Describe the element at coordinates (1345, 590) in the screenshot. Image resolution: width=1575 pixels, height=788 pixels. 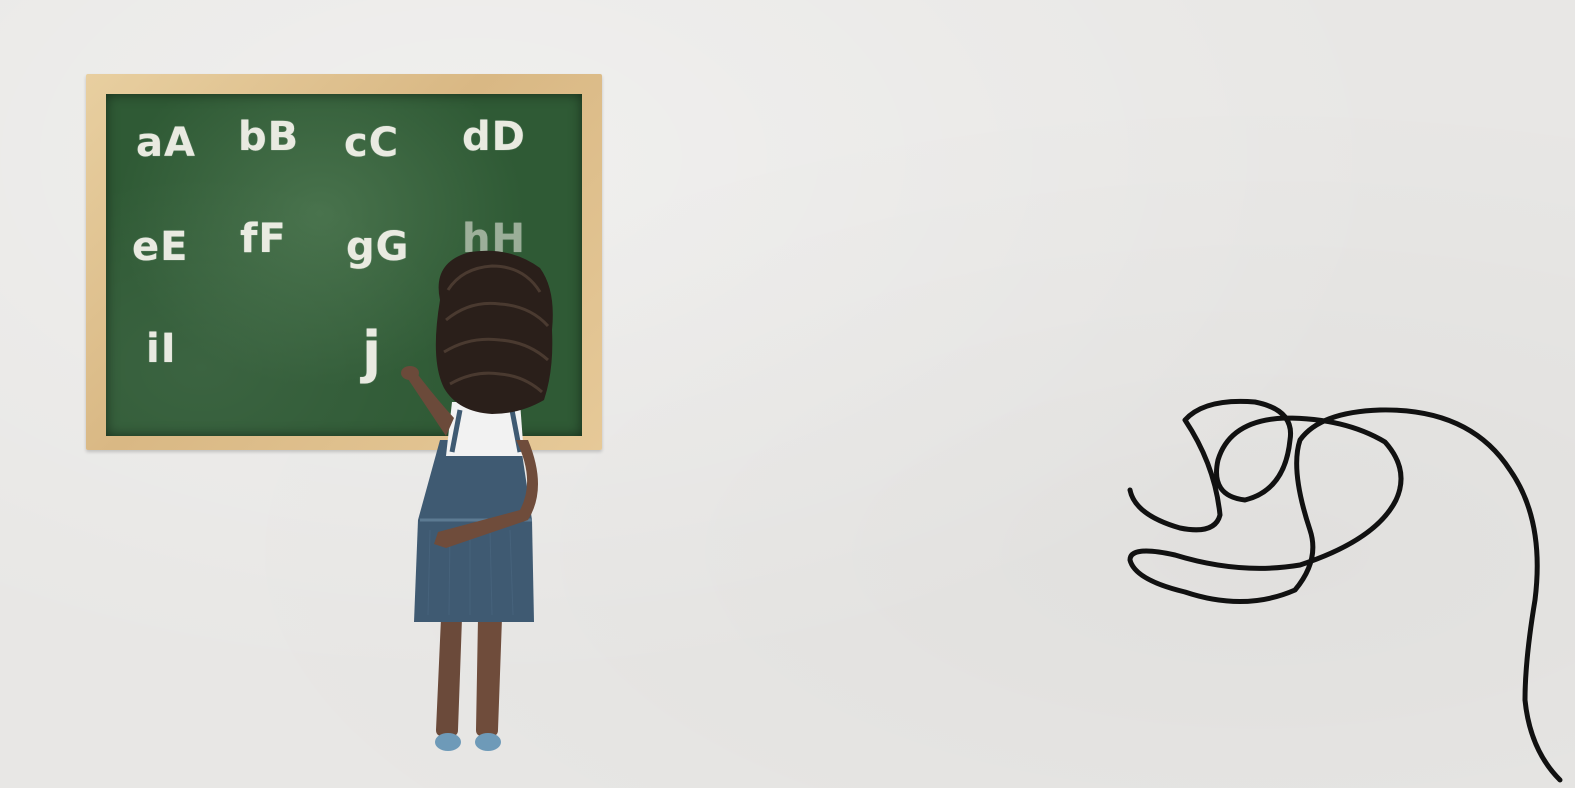
I see `scribble-line-icon` at that location.